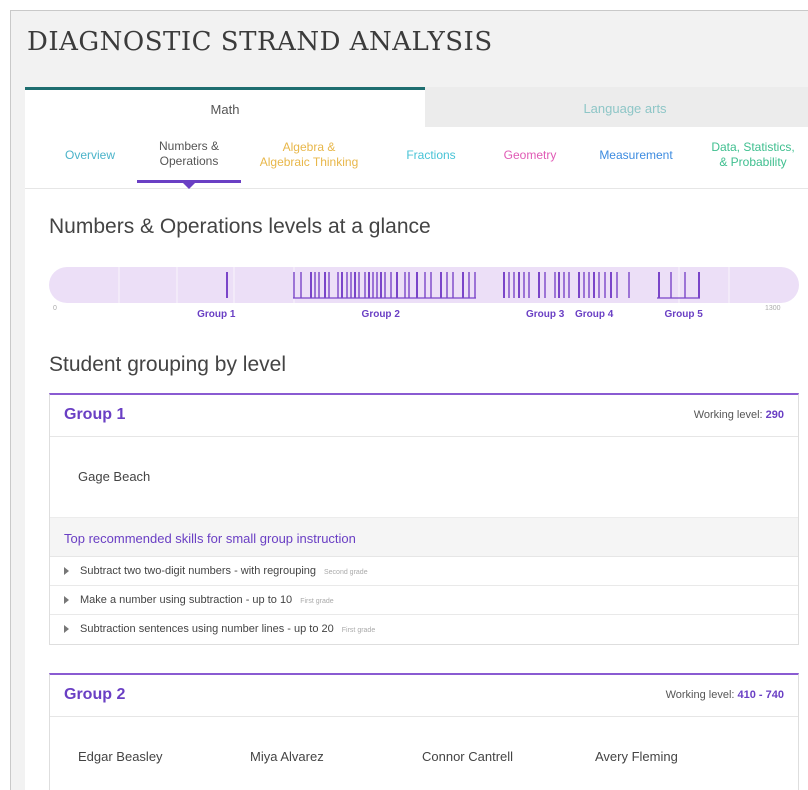  Describe the element at coordinates (616, 107) in the screenshot. I see `tab-language-arts: Language arts` at that location.